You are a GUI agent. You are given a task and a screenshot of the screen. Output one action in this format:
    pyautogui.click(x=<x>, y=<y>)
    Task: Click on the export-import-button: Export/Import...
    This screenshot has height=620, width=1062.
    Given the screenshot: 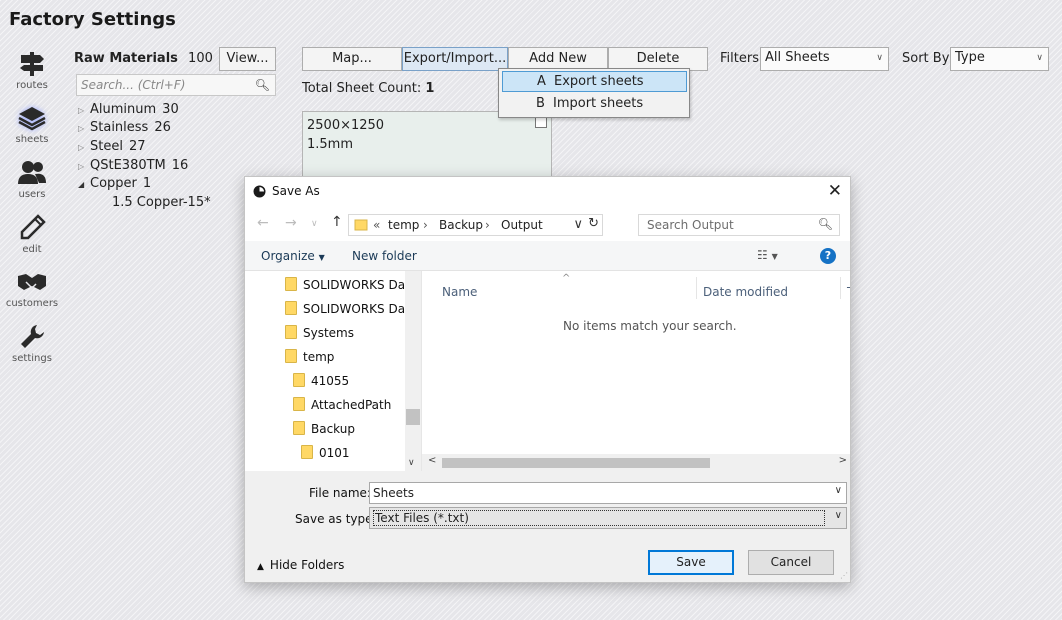 What is the action you would take?
    pyautogui.click(x=455, y=59)
    